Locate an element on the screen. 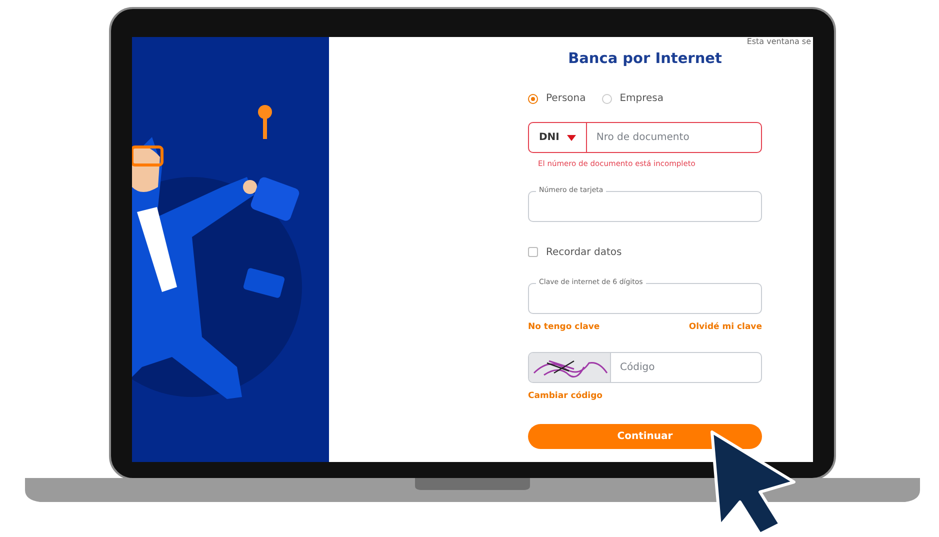  checkbox-label: Recordar datos is located at coordinates (584, 253).